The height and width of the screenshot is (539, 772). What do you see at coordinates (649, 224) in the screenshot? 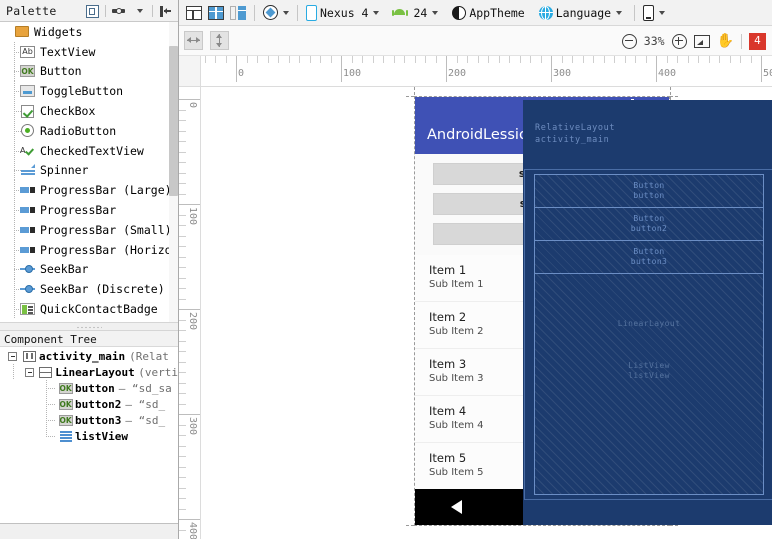
I see `blueprint-button: Button button2` at bounding box center [649, 224].